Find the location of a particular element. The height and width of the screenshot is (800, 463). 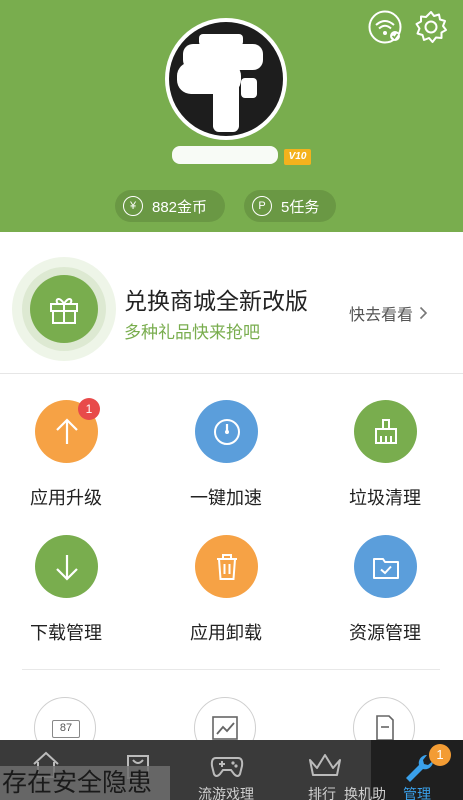

banner-title: 兑换商城全新改版 is located at coordinates (216, 301).